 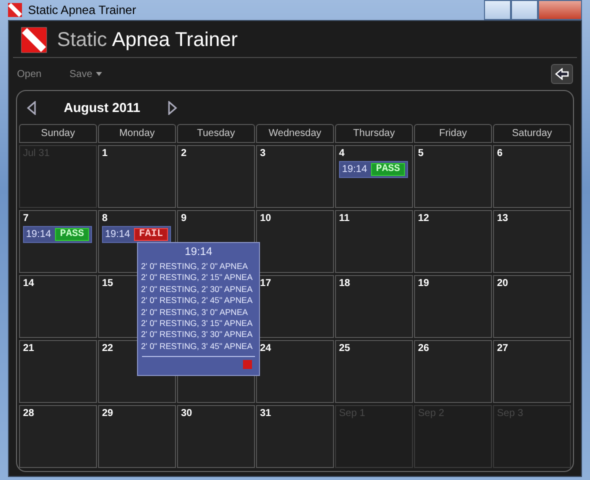 What do you see at coordinates (295, 133) in the screenshot?
I see `weekday-header: Wednesday` at bounding box center [295, 133].